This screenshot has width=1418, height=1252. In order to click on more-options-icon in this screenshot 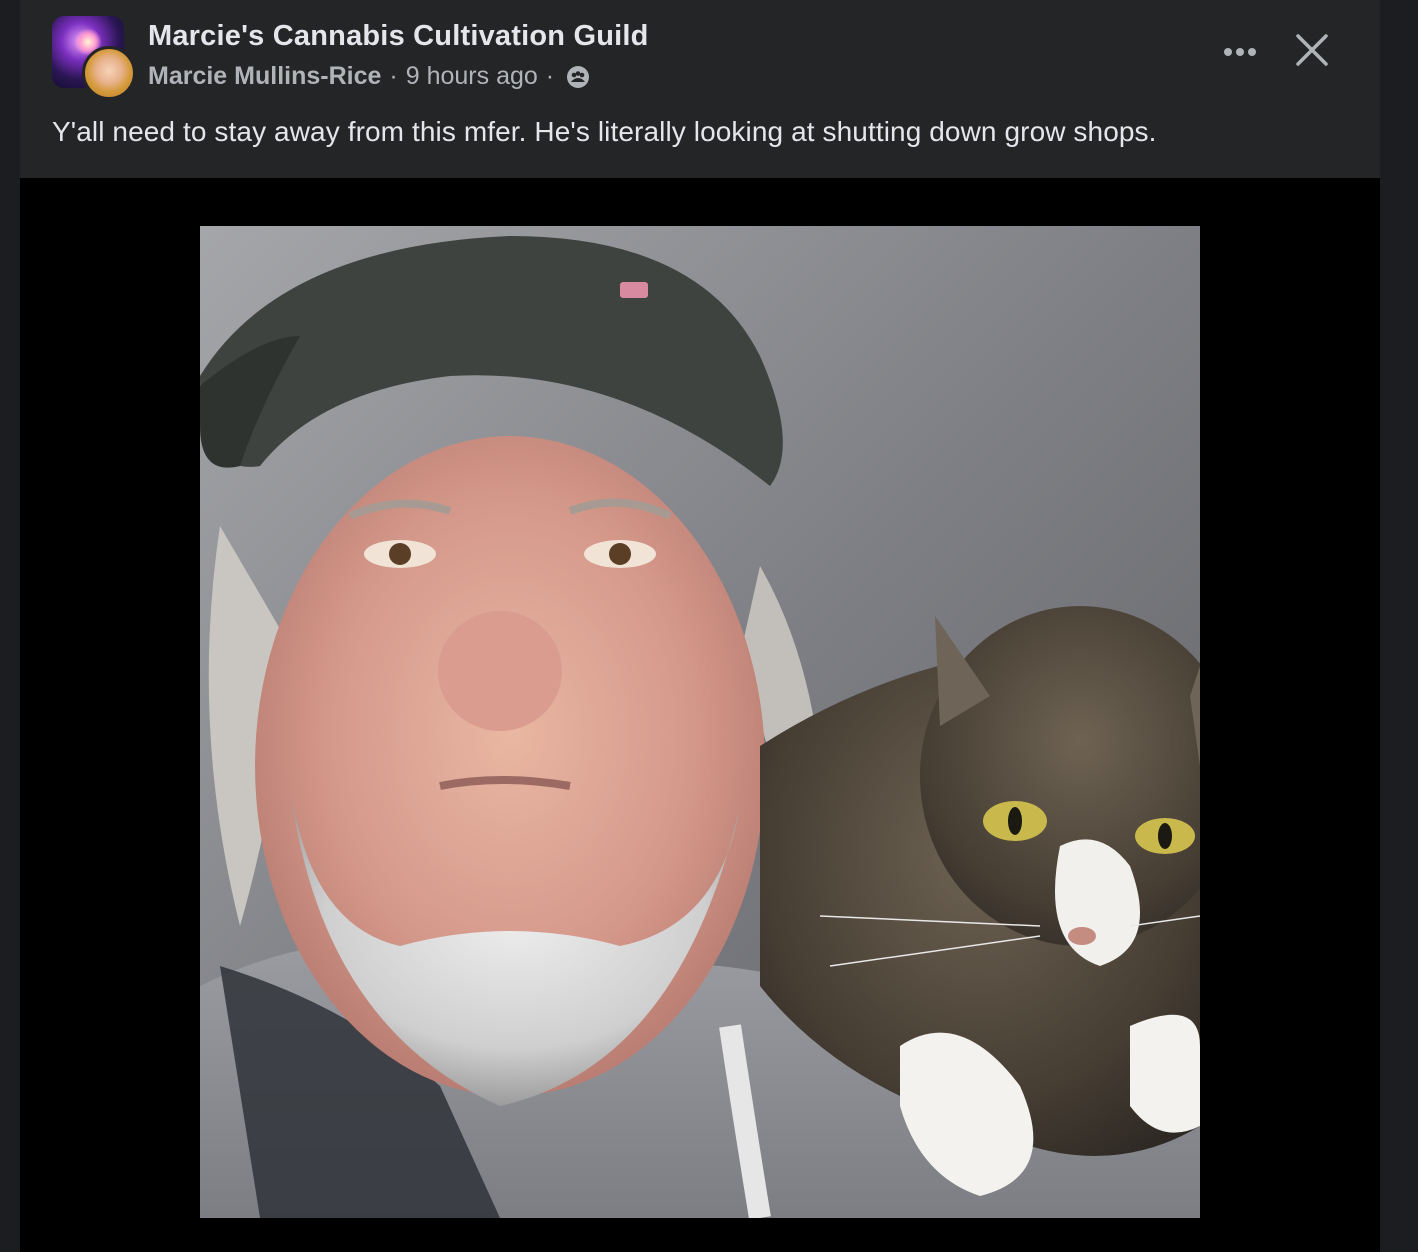, I will do `click(1240, 53)`.